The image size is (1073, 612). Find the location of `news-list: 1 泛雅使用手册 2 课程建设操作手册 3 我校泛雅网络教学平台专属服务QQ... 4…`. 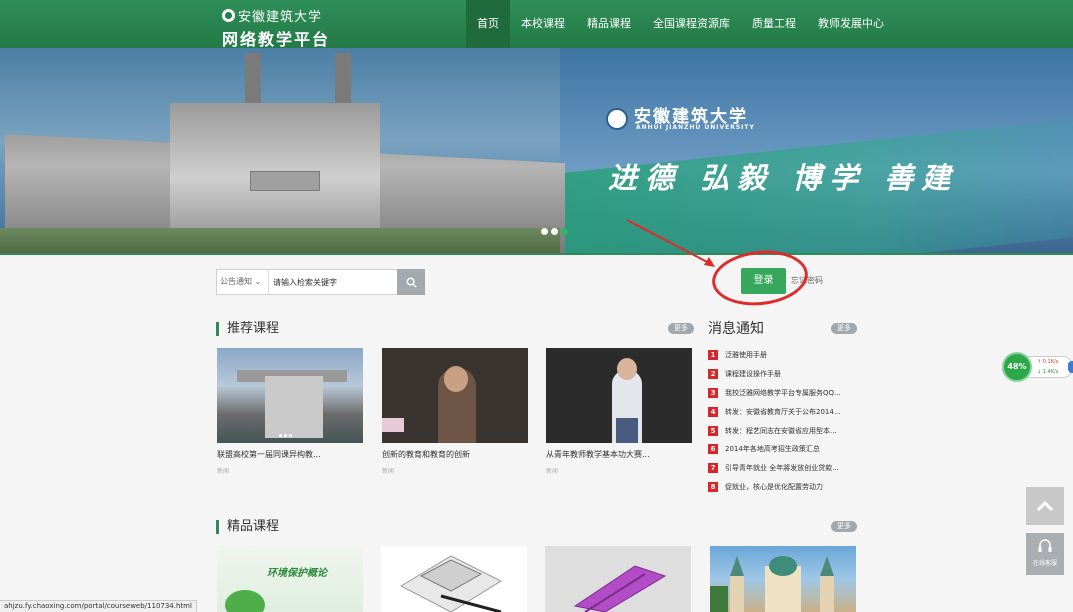

news-list: 1 泛雅使用手册 2 课程建设操作手册 3 我校泛雅网络教学平台专属服务QQ... 4… is located at coordinates (788, 421).